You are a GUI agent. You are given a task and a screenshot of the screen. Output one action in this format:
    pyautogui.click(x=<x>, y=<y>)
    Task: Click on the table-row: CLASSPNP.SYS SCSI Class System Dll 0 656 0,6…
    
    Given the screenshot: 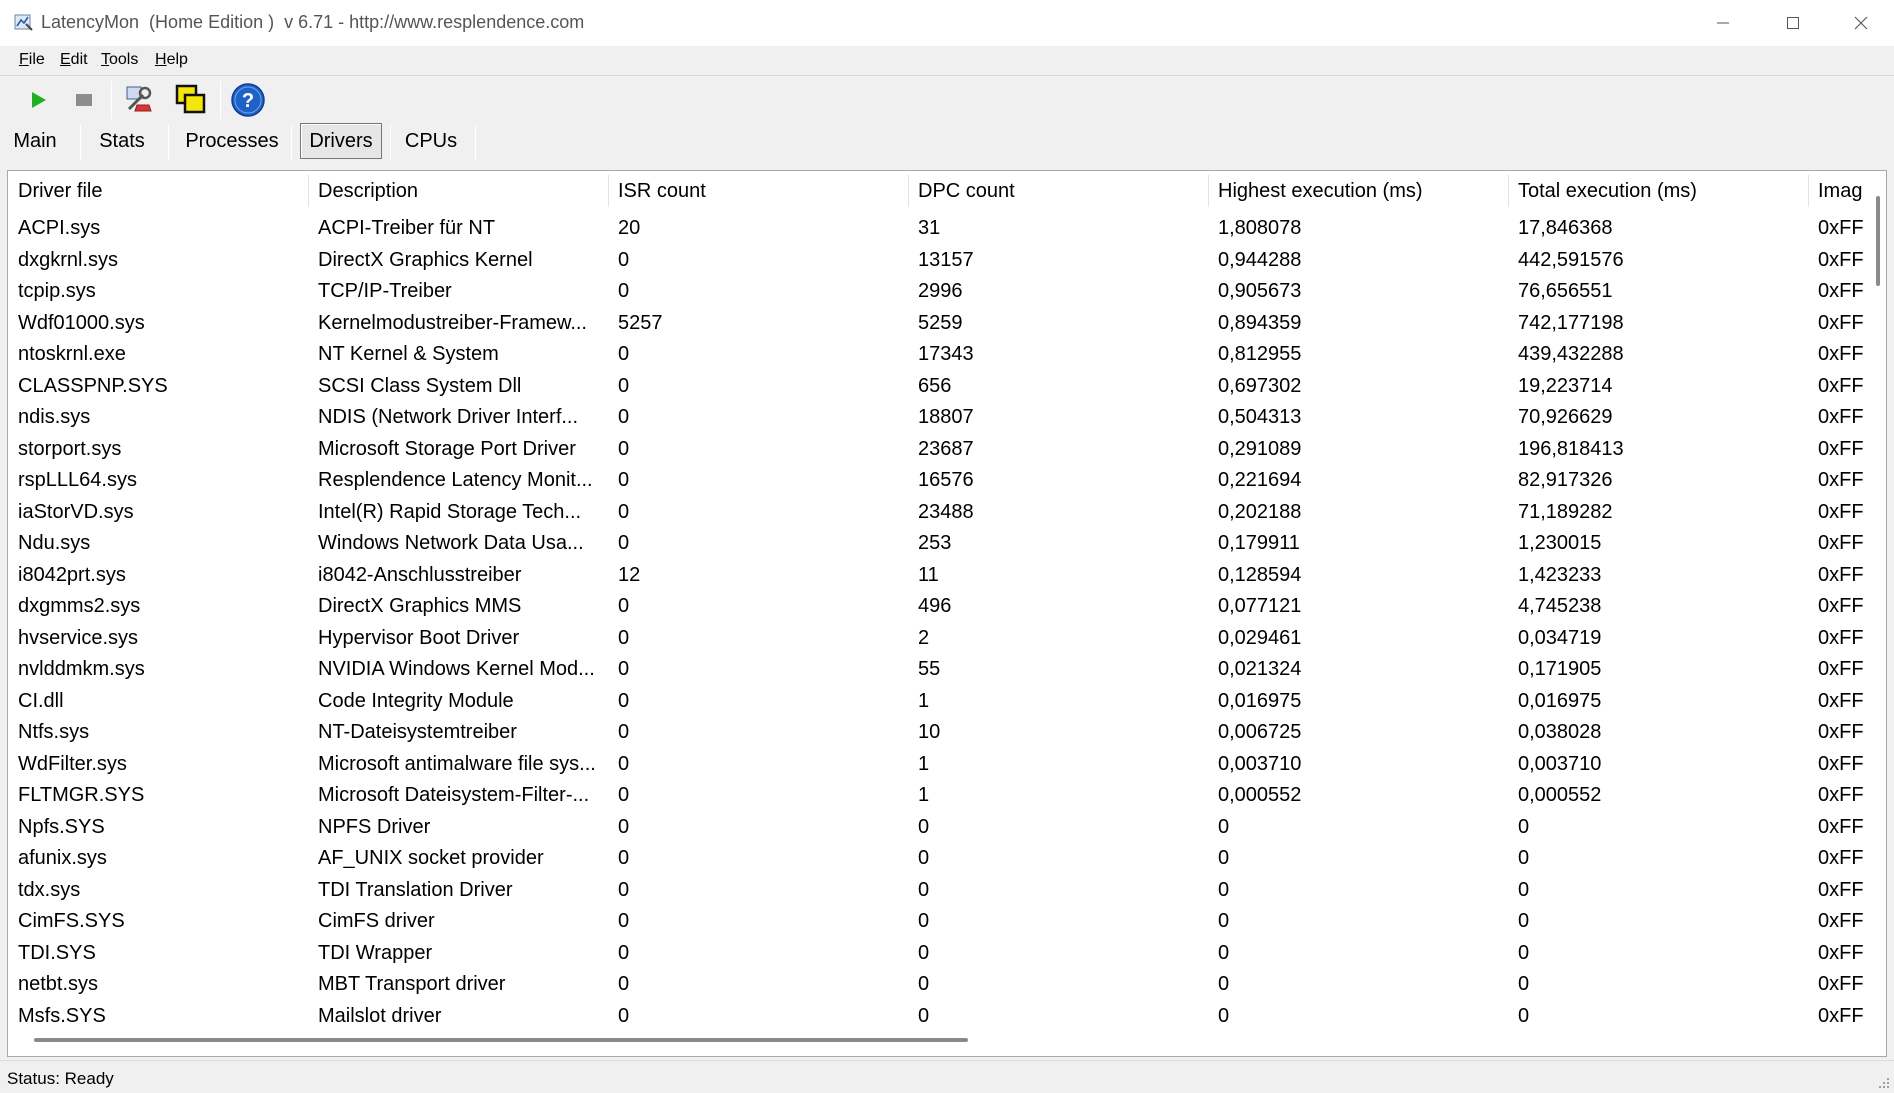 What is the action you would take?
    pyautogui.click(x=947, y=387)
    